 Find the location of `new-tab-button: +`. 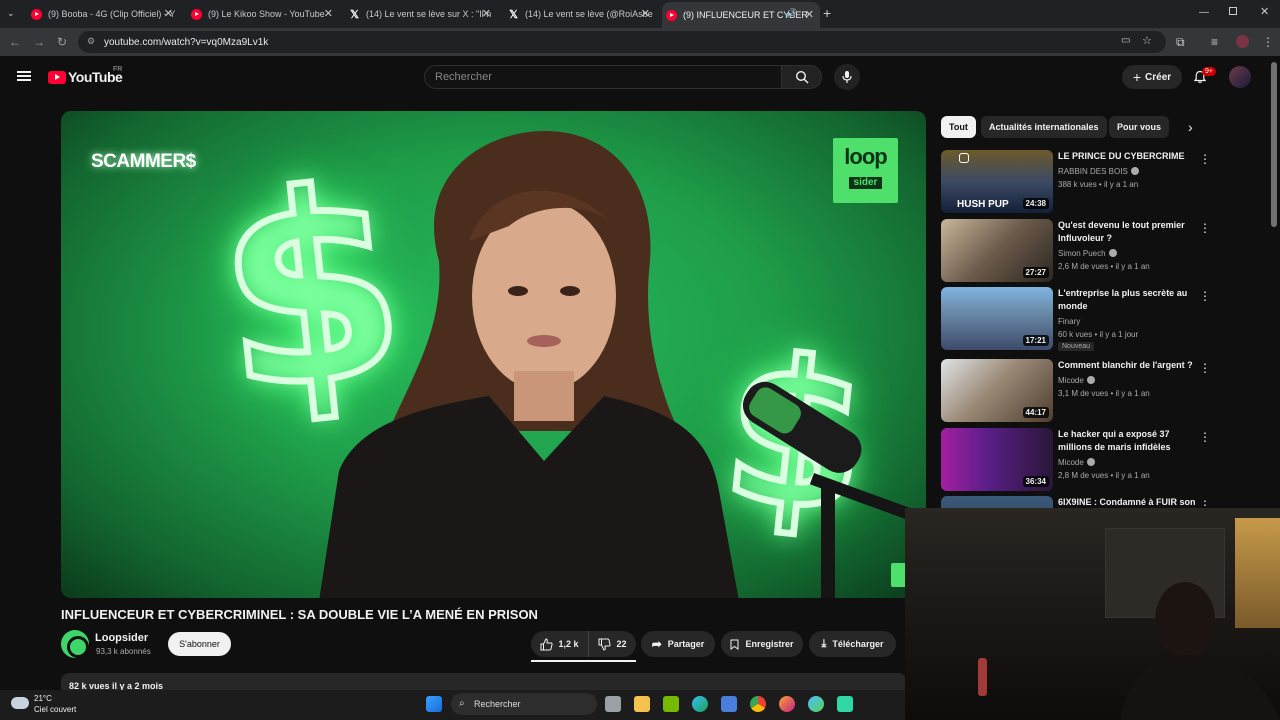

new-tab-button: + is located at coordinates (827, 13).